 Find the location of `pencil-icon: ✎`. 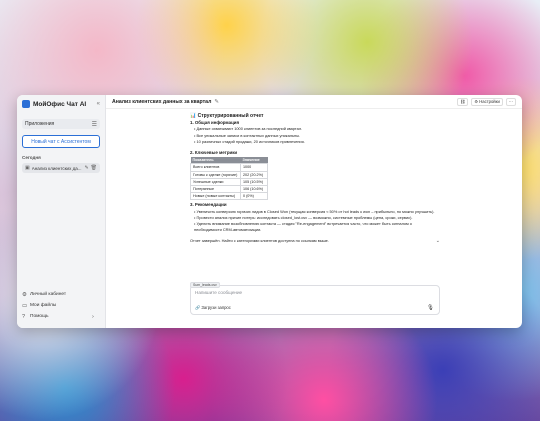

pencil-icon: ✎ is located at coordinates (216, 102).